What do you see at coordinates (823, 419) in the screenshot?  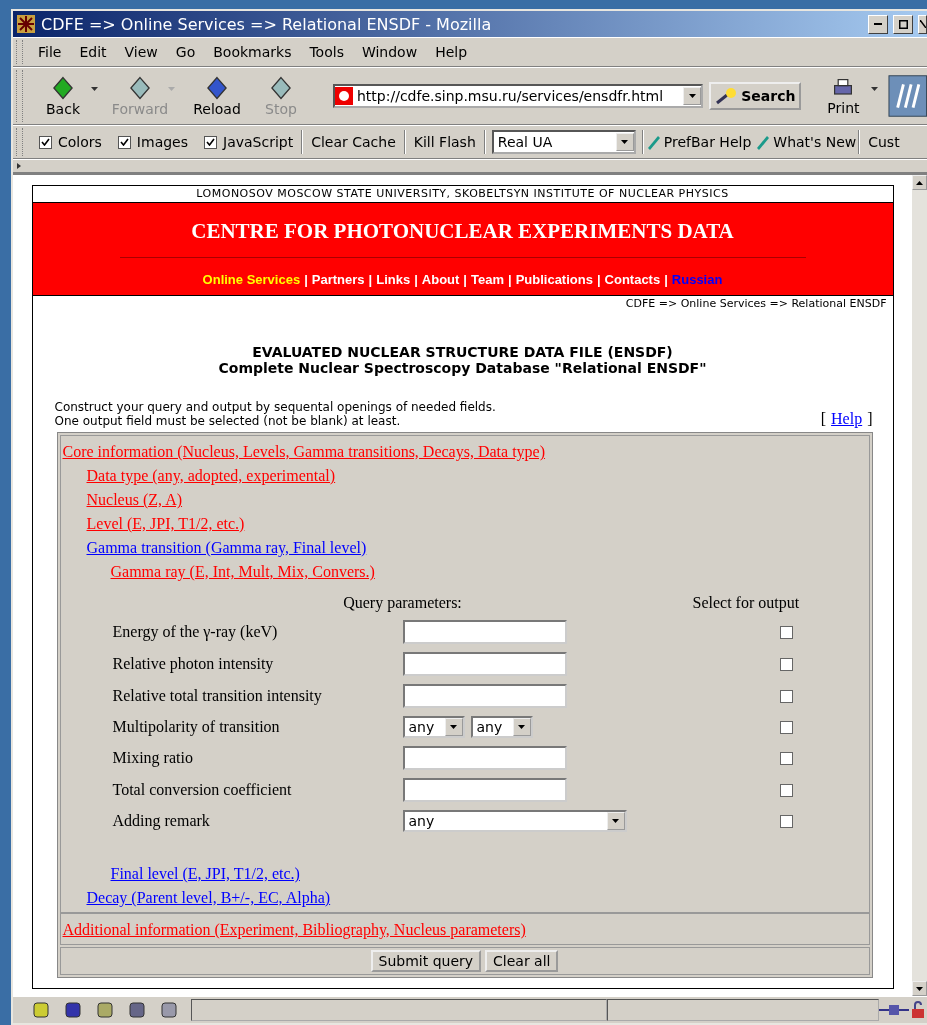 I see `bracket: [` at bounding box center [823, 419].